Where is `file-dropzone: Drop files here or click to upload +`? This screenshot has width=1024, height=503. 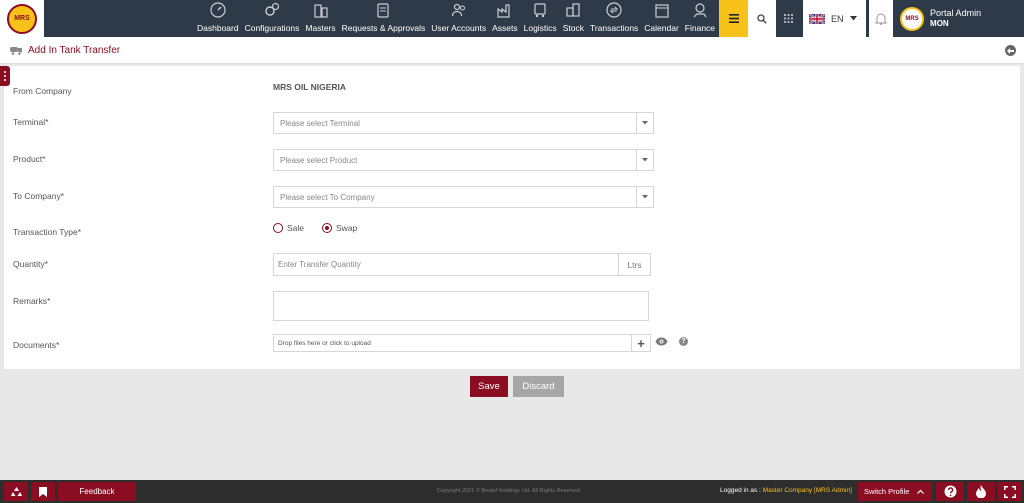
file-dropzone: Drop files here or click to upload + is located at coordinates (462, 343).